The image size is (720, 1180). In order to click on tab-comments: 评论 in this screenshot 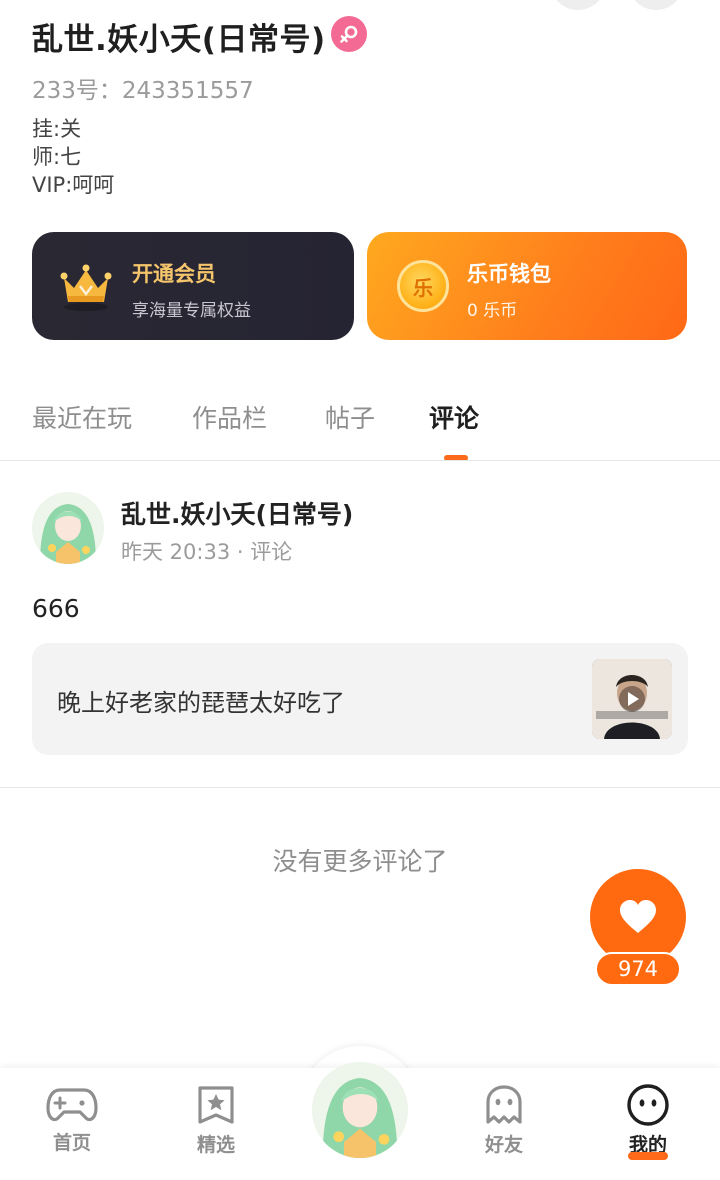, I will do `click(454, 417)`.